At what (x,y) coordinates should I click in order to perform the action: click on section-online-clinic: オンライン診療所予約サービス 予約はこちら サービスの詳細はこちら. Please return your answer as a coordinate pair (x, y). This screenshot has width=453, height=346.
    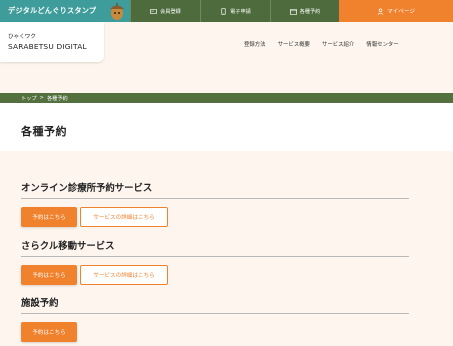
    Looking at the image, I should click on (215, 203).